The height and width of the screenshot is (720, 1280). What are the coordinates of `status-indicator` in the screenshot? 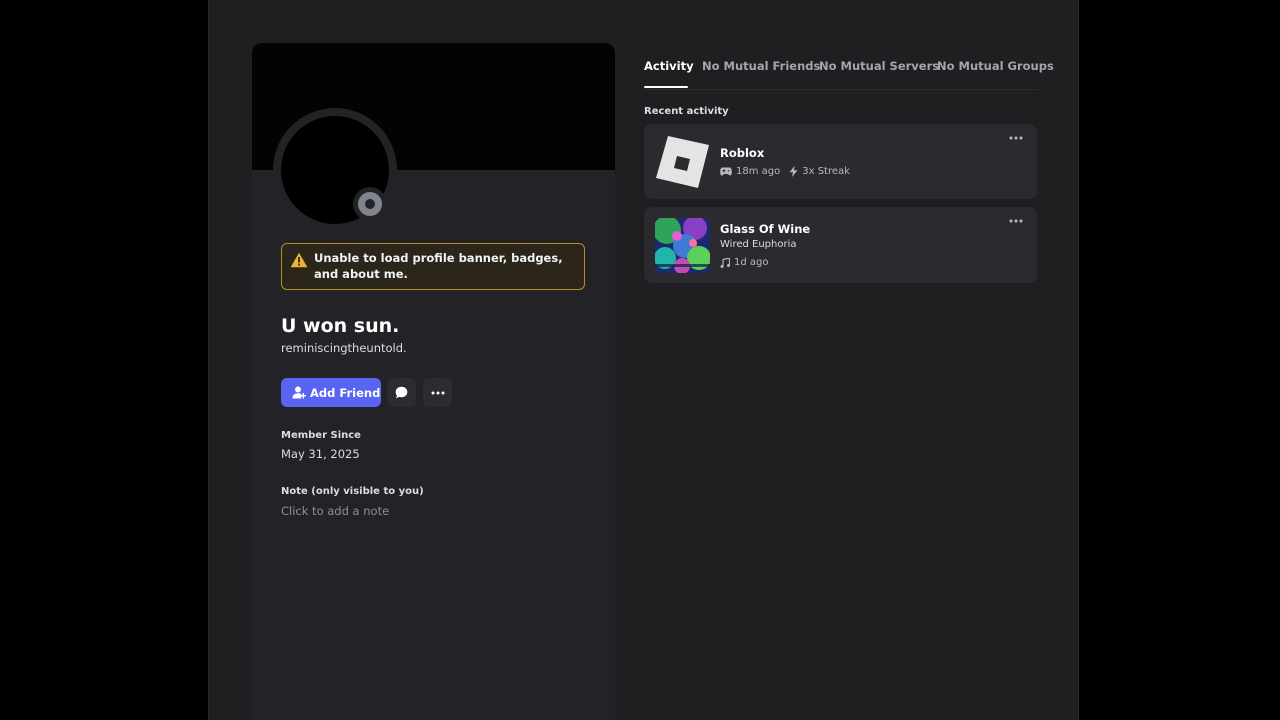 It's located at (370, 204).